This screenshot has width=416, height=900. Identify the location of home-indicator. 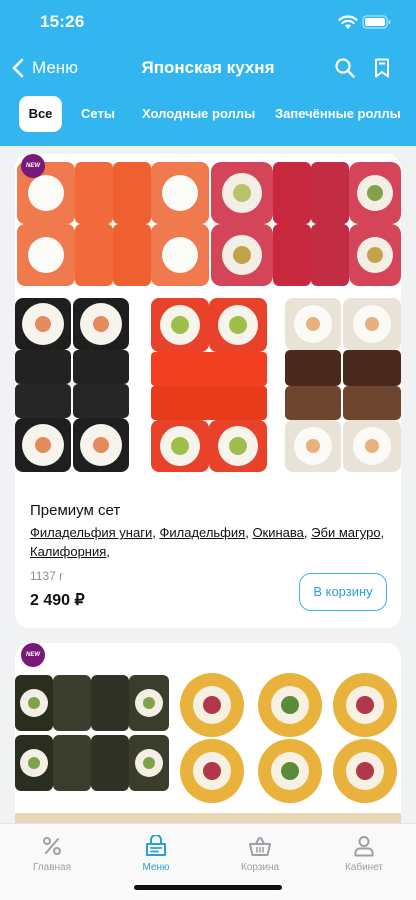
(208, 887).